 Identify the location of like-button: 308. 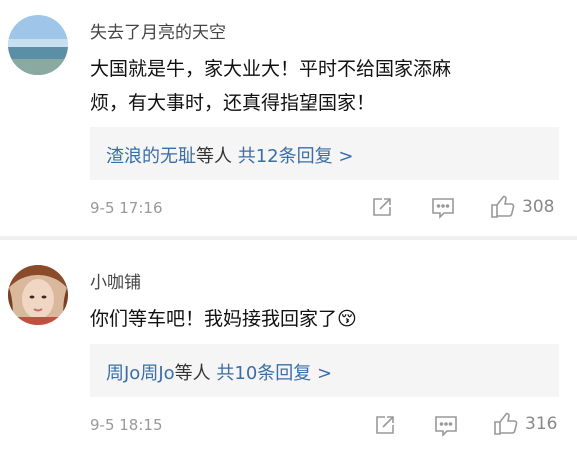
(522, 207).